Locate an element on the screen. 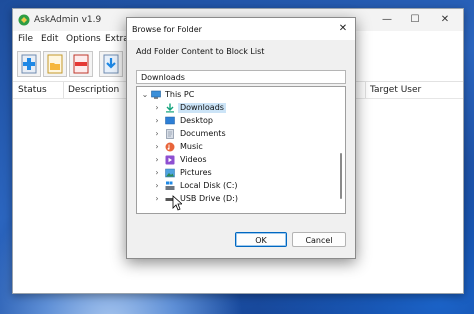 Image resolution: width=474 pixels, height=314 pixels. tree-item-label: USB Drive (D:) is located at coordinates (209, 198).